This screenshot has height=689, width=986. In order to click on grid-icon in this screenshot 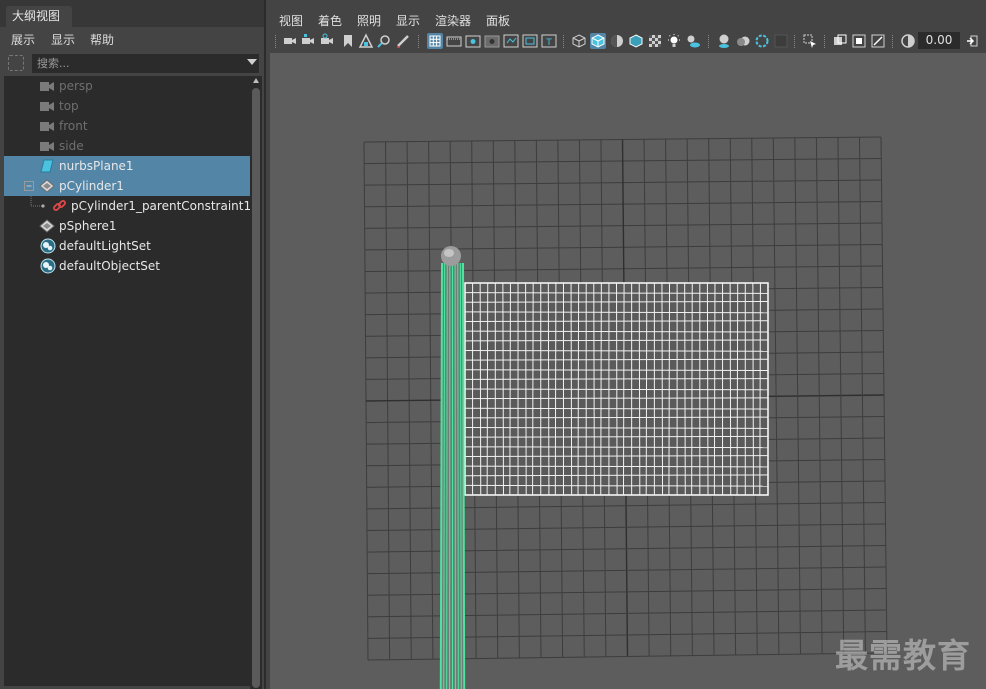, I will do `click(435, 41)`.